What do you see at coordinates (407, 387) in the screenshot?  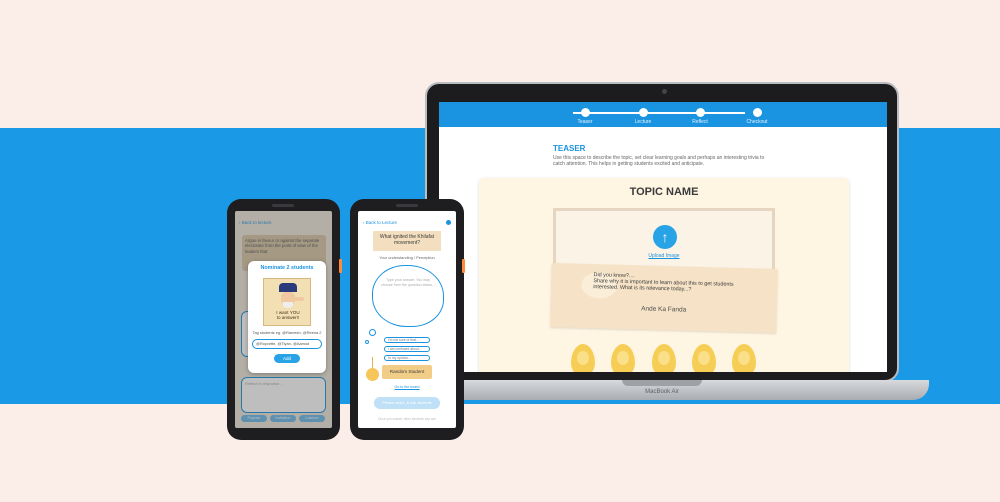 I see `board-link: Go to the board` at bounding box center [407, 387].